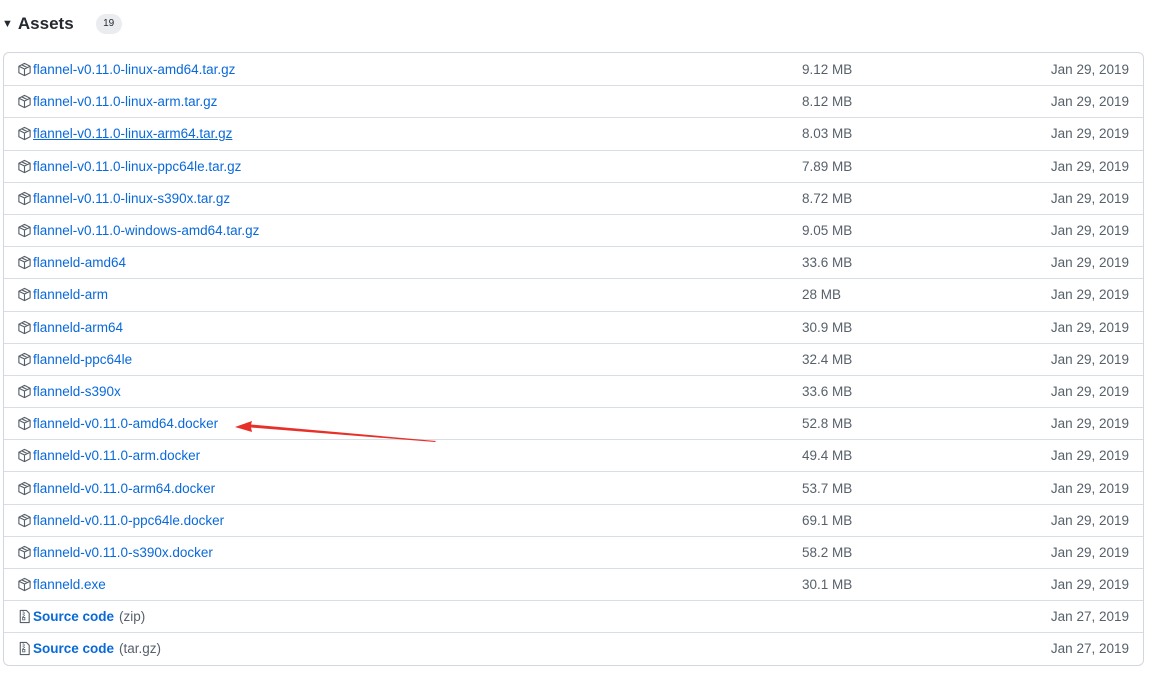 The image size is (1166, 683). I want to click on asset-row: flanneld-s390x 33.6 MB Jan 29, 2019, so click(573, 390).